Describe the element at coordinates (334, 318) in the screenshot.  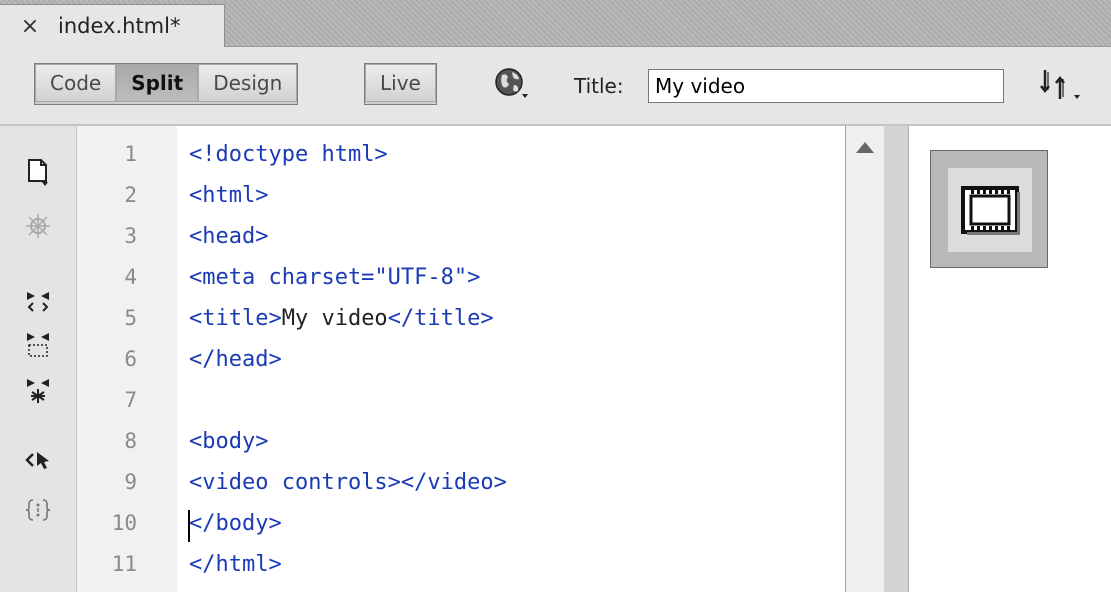
I see `code-text: My video` at that location.